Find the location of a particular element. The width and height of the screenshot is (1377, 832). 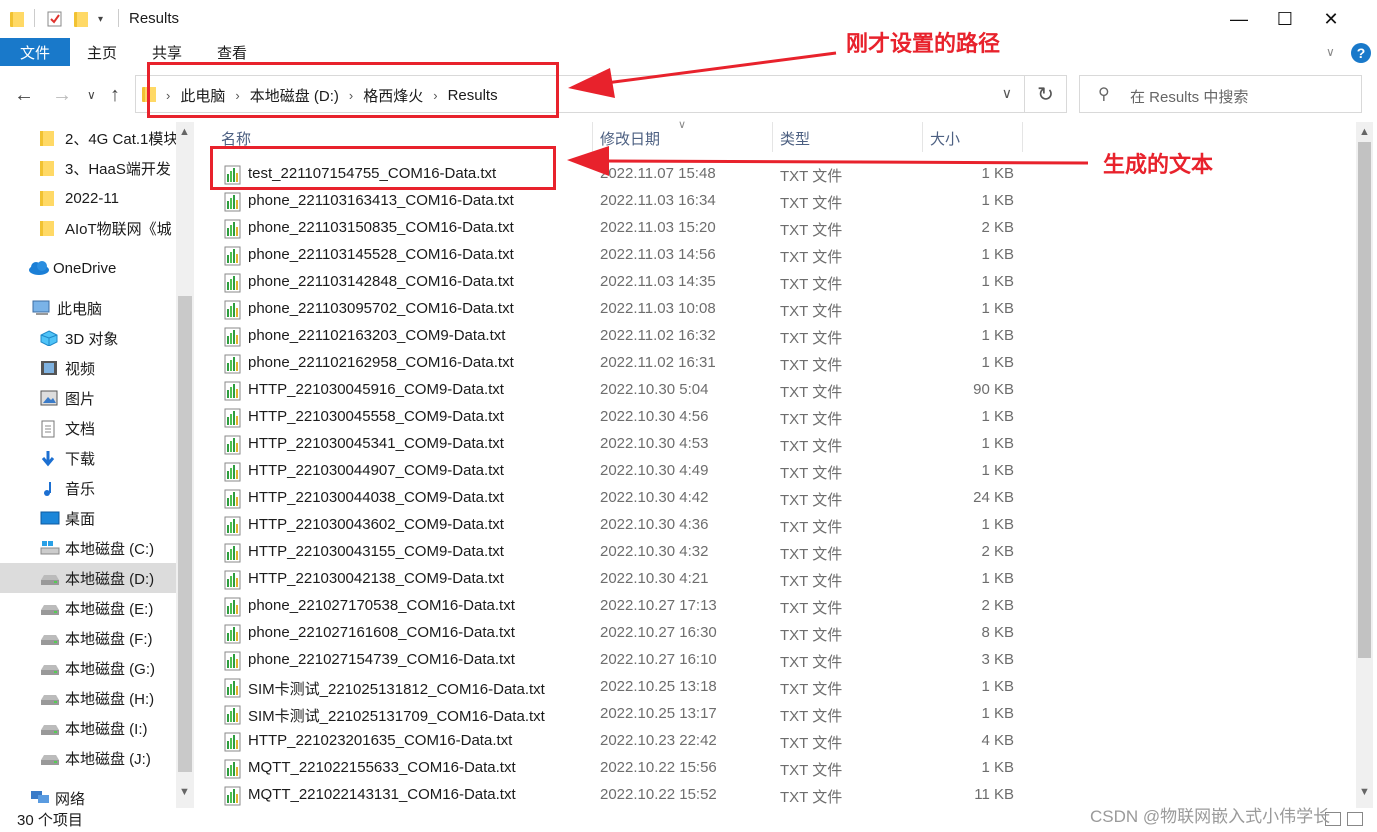

path-arrow is located at coordinates (721, 68).